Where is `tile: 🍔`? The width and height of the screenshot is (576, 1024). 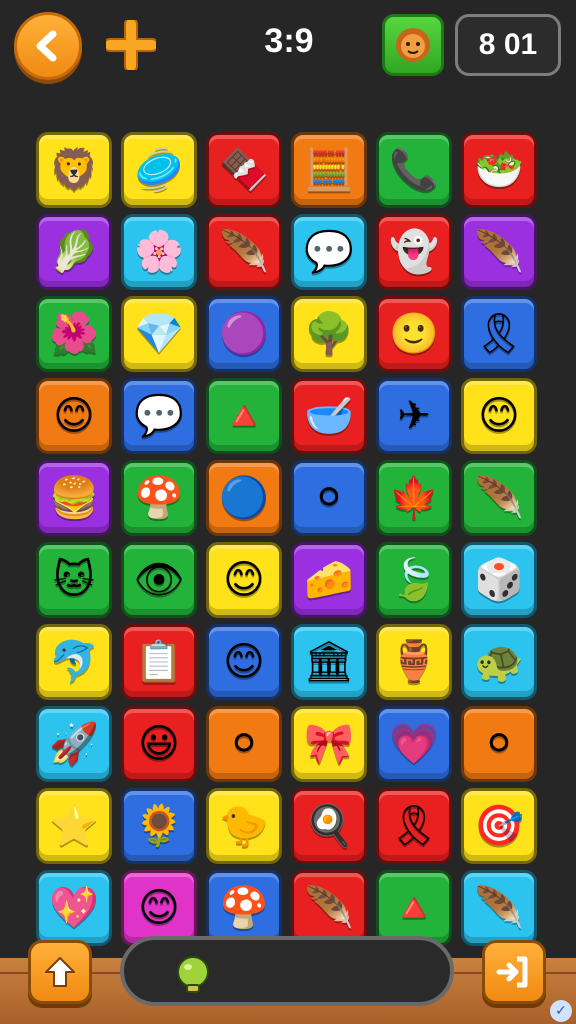 tile: 🍔 is located at coordinates (74, 498).